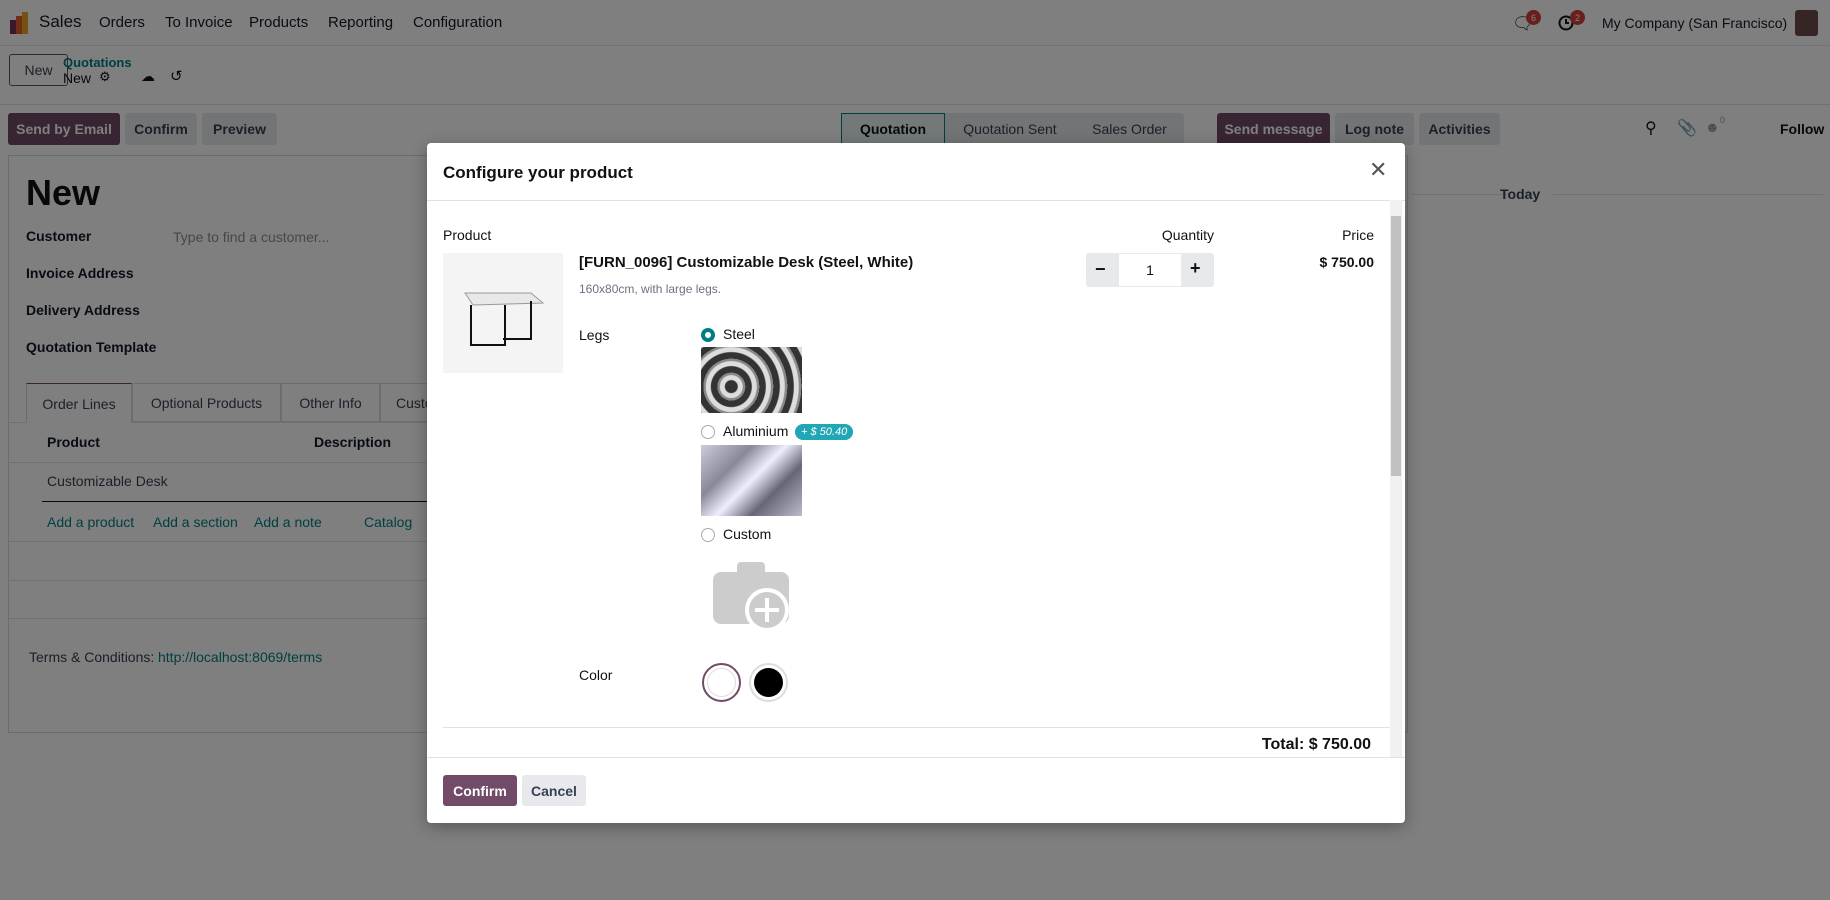  I want to click on price-extra-badge: + $ 50.40, so click(824, 432).